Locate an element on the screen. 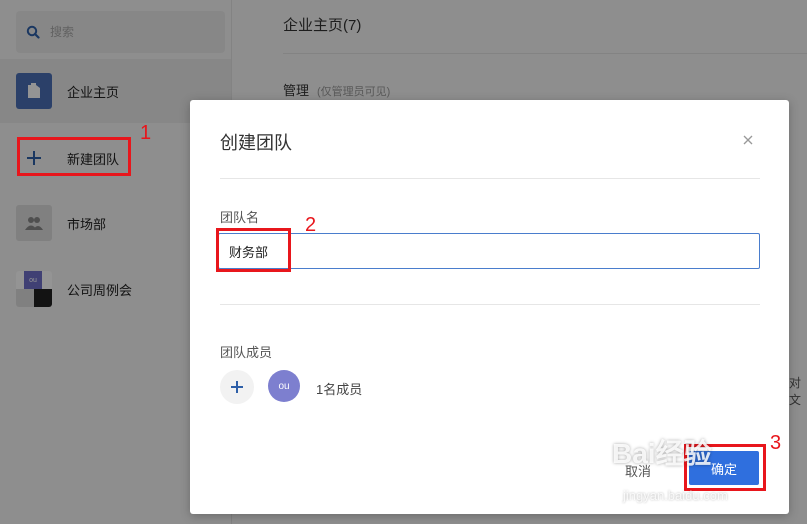  watermark-logo: Bai经验 is located at coordinates (662, 453).